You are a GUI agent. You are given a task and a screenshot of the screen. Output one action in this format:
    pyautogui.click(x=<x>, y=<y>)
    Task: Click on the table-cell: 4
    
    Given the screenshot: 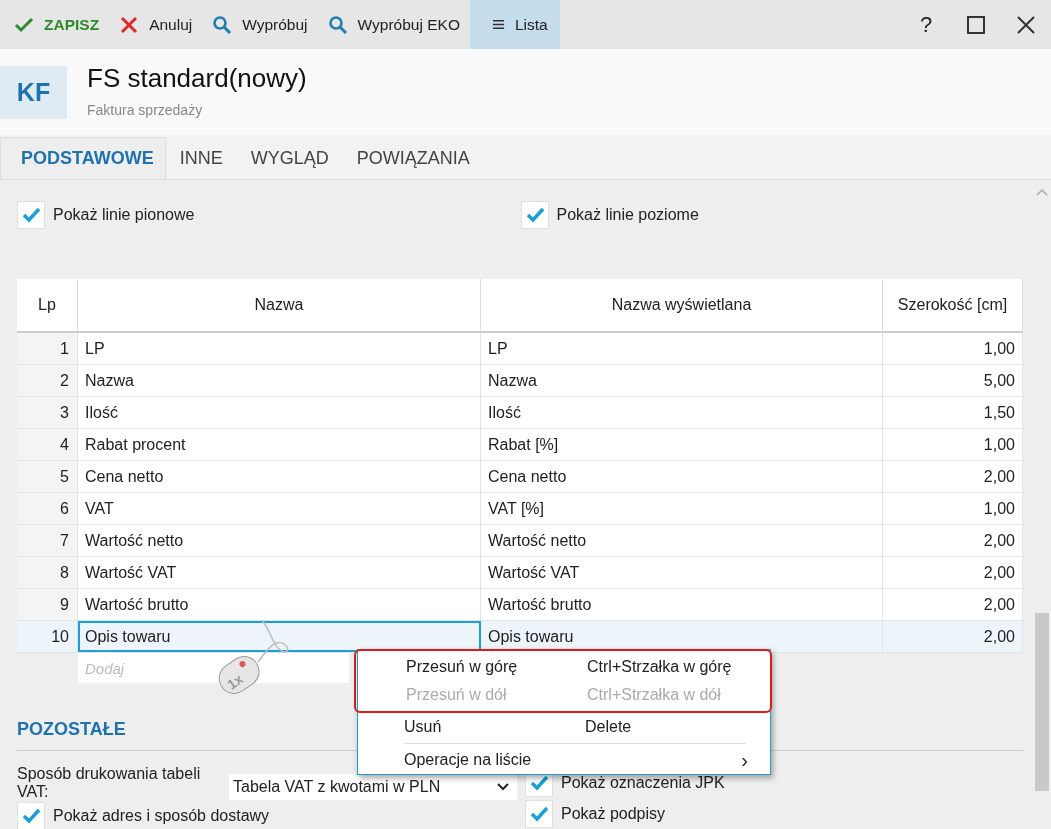 What is the action you would take?
    pyautogui.click(x=47, y=444)
    